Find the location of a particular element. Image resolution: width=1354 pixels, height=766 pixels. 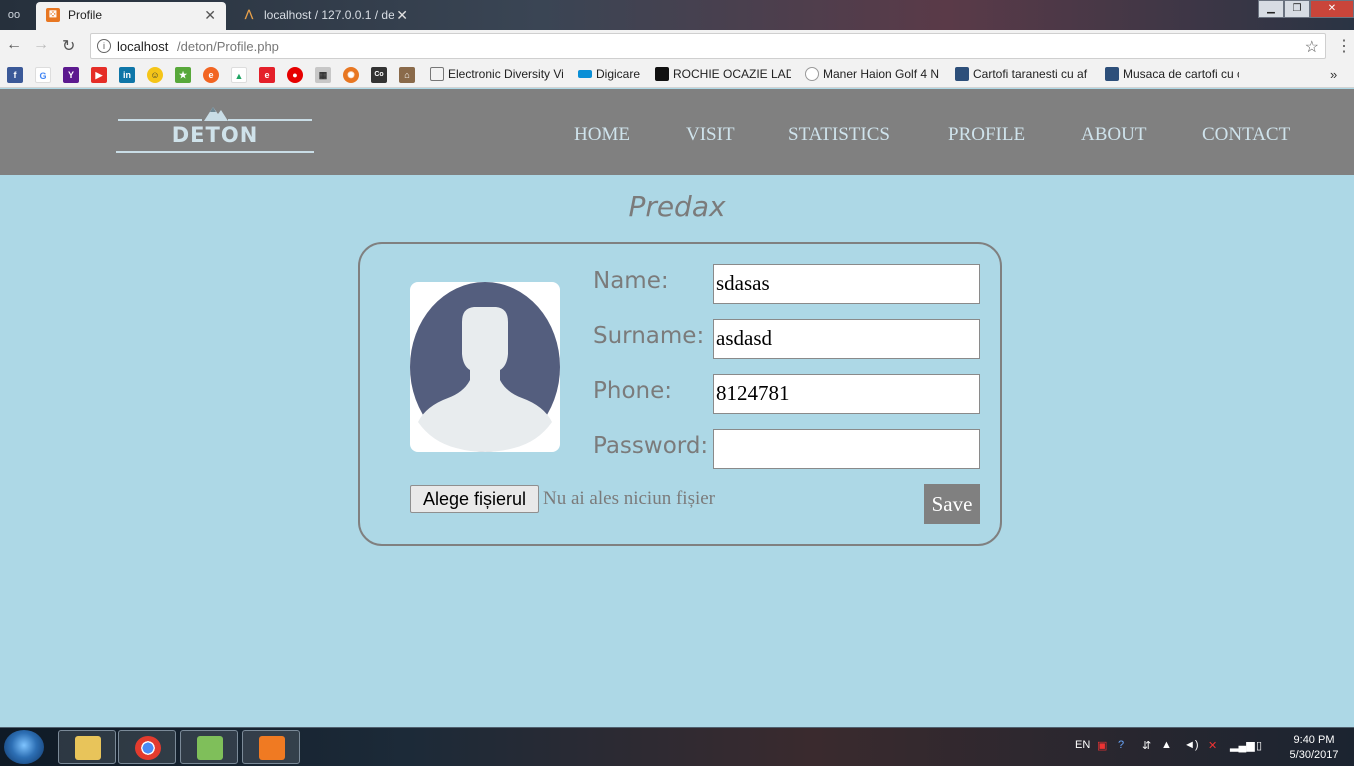

signal-icon: ▂▄▆ is located at coordinates (1242, 745).